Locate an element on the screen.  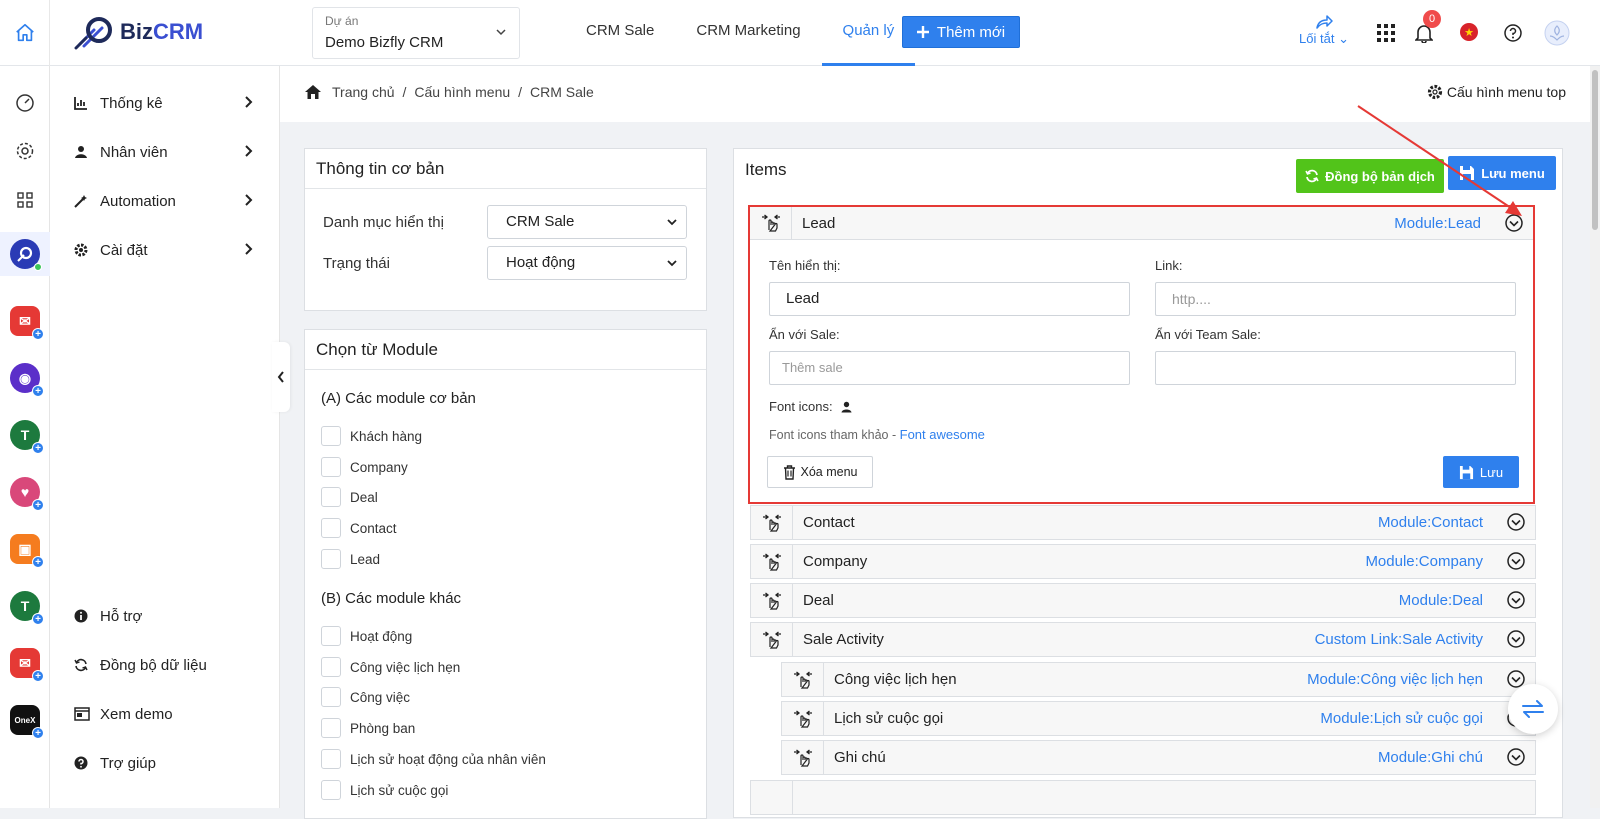
module-checkbox-khach-hang: Khách hàng is located at coordinates (371, 436).